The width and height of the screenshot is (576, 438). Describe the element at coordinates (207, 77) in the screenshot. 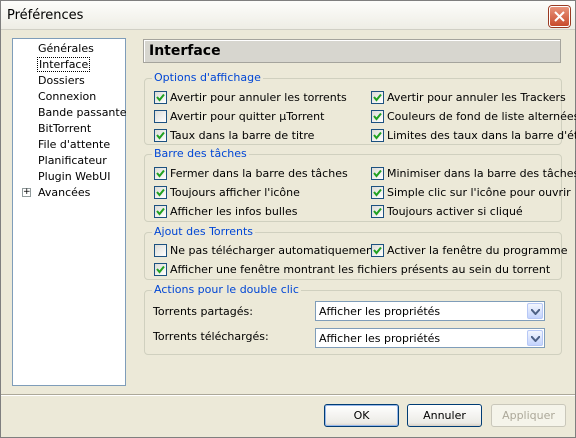

I see `group-legend: Options d'affichage` at that location.